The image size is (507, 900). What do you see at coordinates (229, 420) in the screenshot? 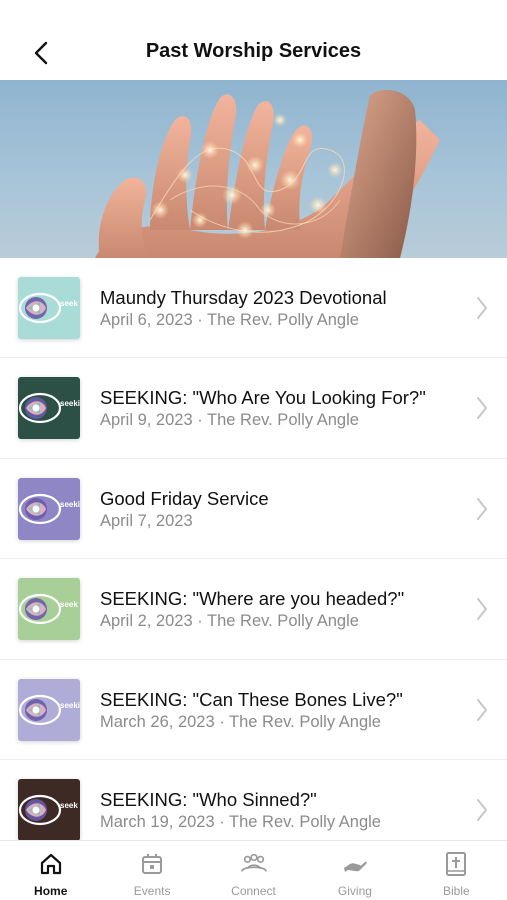
I see `service-subtitle: April 9, 2023 · The Rev. Polly Angle` at bounding box center [229, 420].